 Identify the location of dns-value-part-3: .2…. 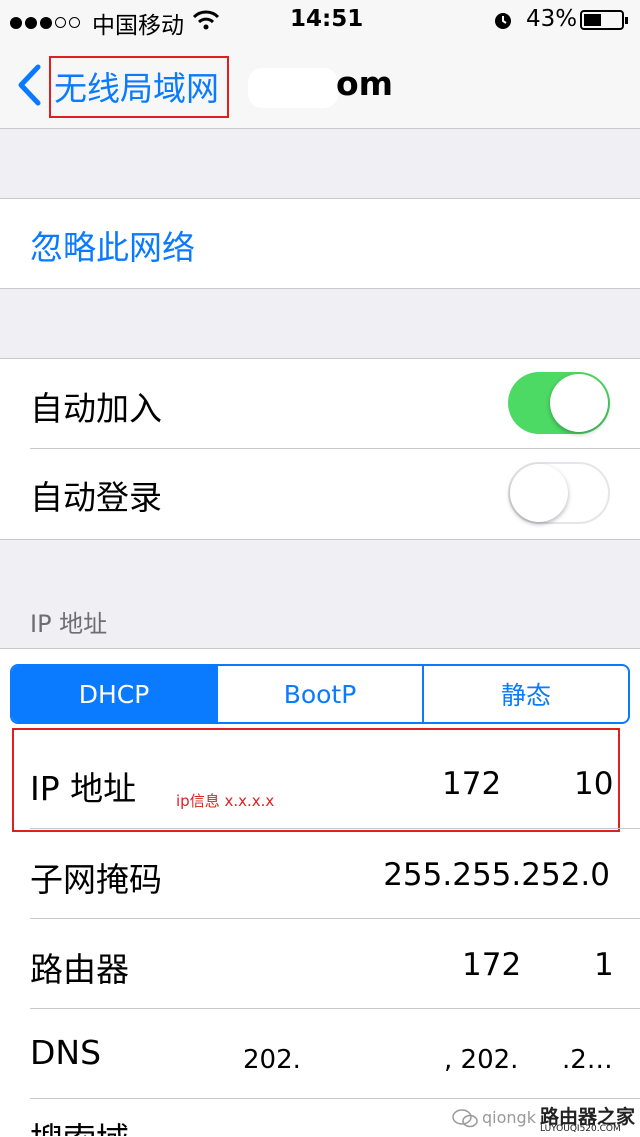
(587, 1060).